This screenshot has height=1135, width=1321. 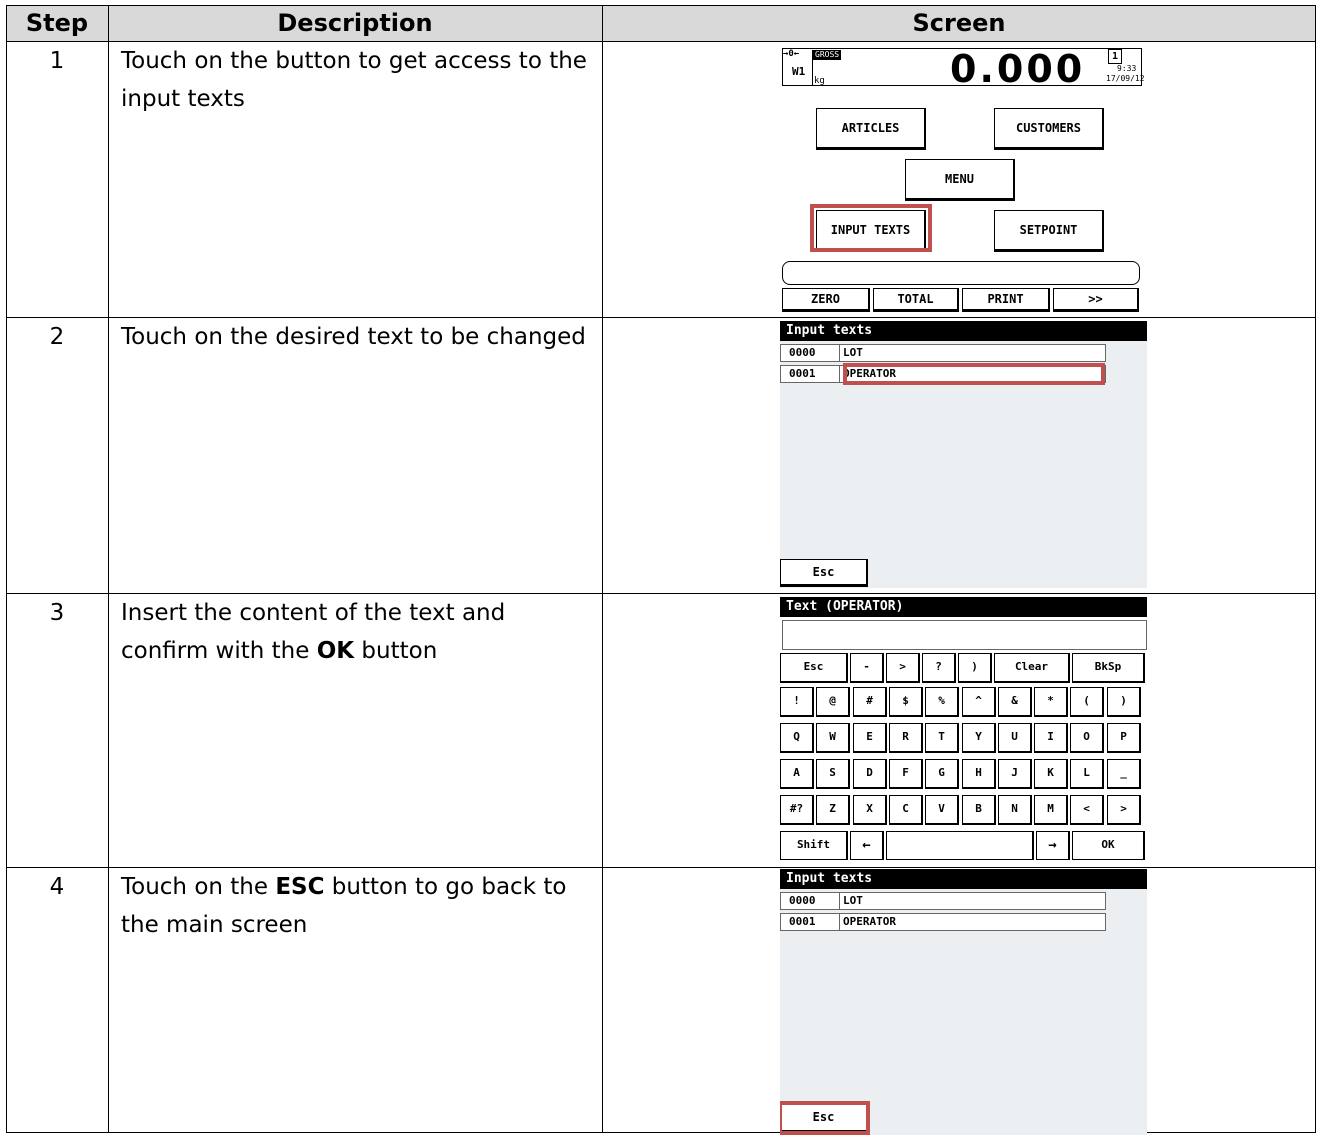 What do you see at coordinates (826, 300) in the screenshot?
I see `zero-button: ZERO` at bounding box center [826, 300].